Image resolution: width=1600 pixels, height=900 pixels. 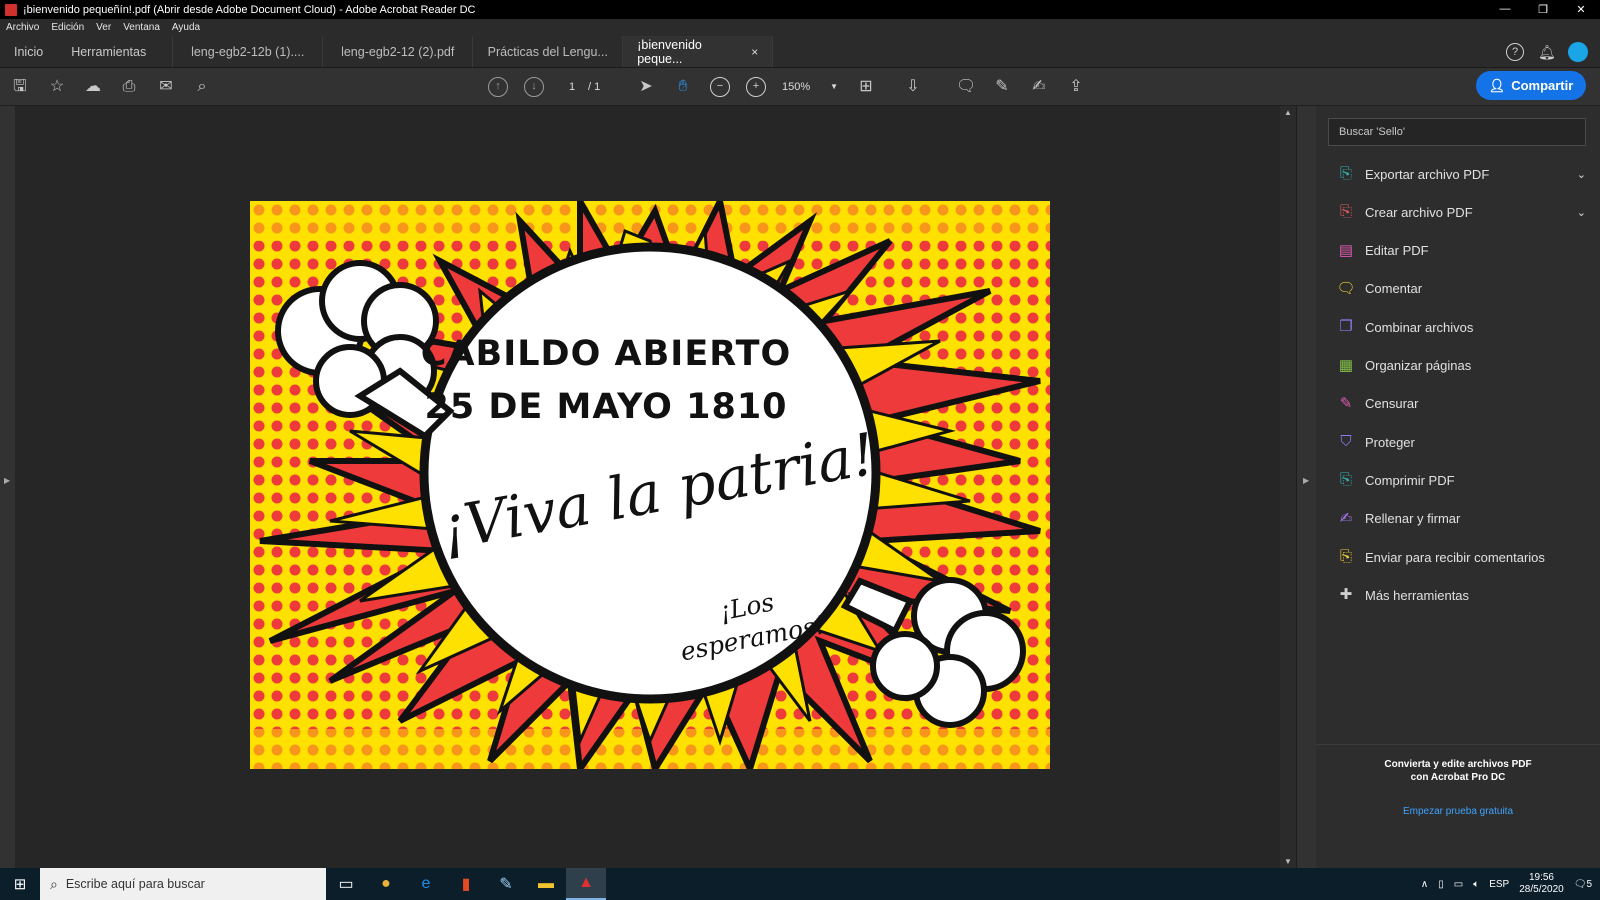 What do you see at coordinates (386, 884) in the screenshot?
I see `chrome-icon: ●` at bounding box center [386, 884].